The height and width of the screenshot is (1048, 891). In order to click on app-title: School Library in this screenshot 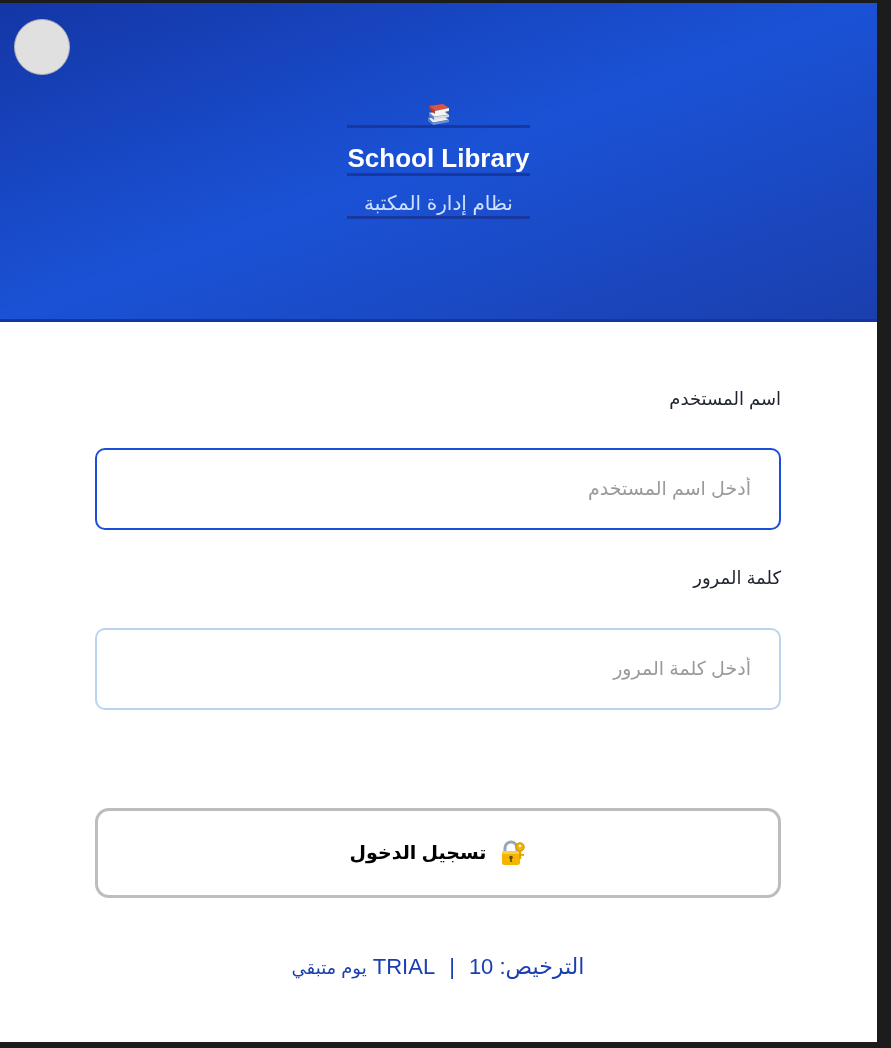, I will do `click(438, 158)`.